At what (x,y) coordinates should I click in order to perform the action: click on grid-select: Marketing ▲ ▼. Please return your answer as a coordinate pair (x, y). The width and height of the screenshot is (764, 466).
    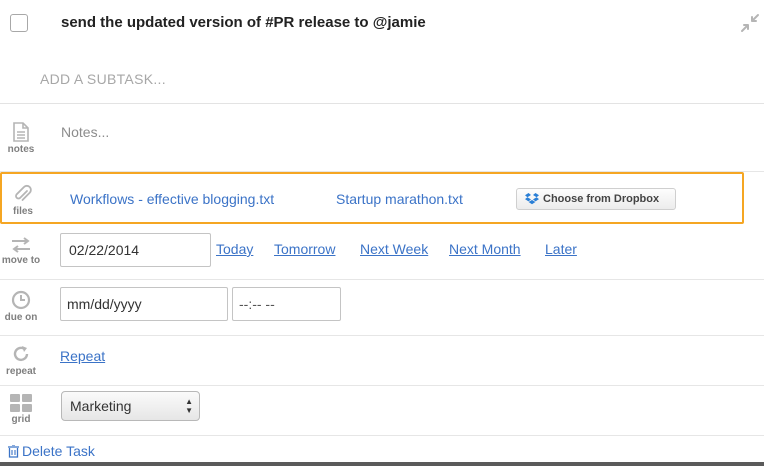
    Looking at the image, I should click on (130, 406).